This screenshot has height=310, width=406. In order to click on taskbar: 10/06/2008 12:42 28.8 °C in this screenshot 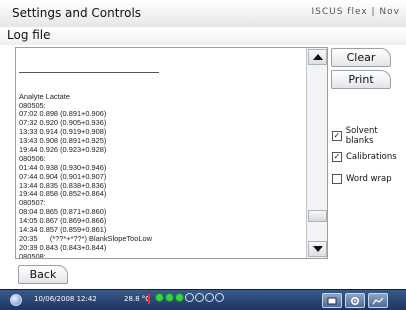, I will do `click(203, 299)`.